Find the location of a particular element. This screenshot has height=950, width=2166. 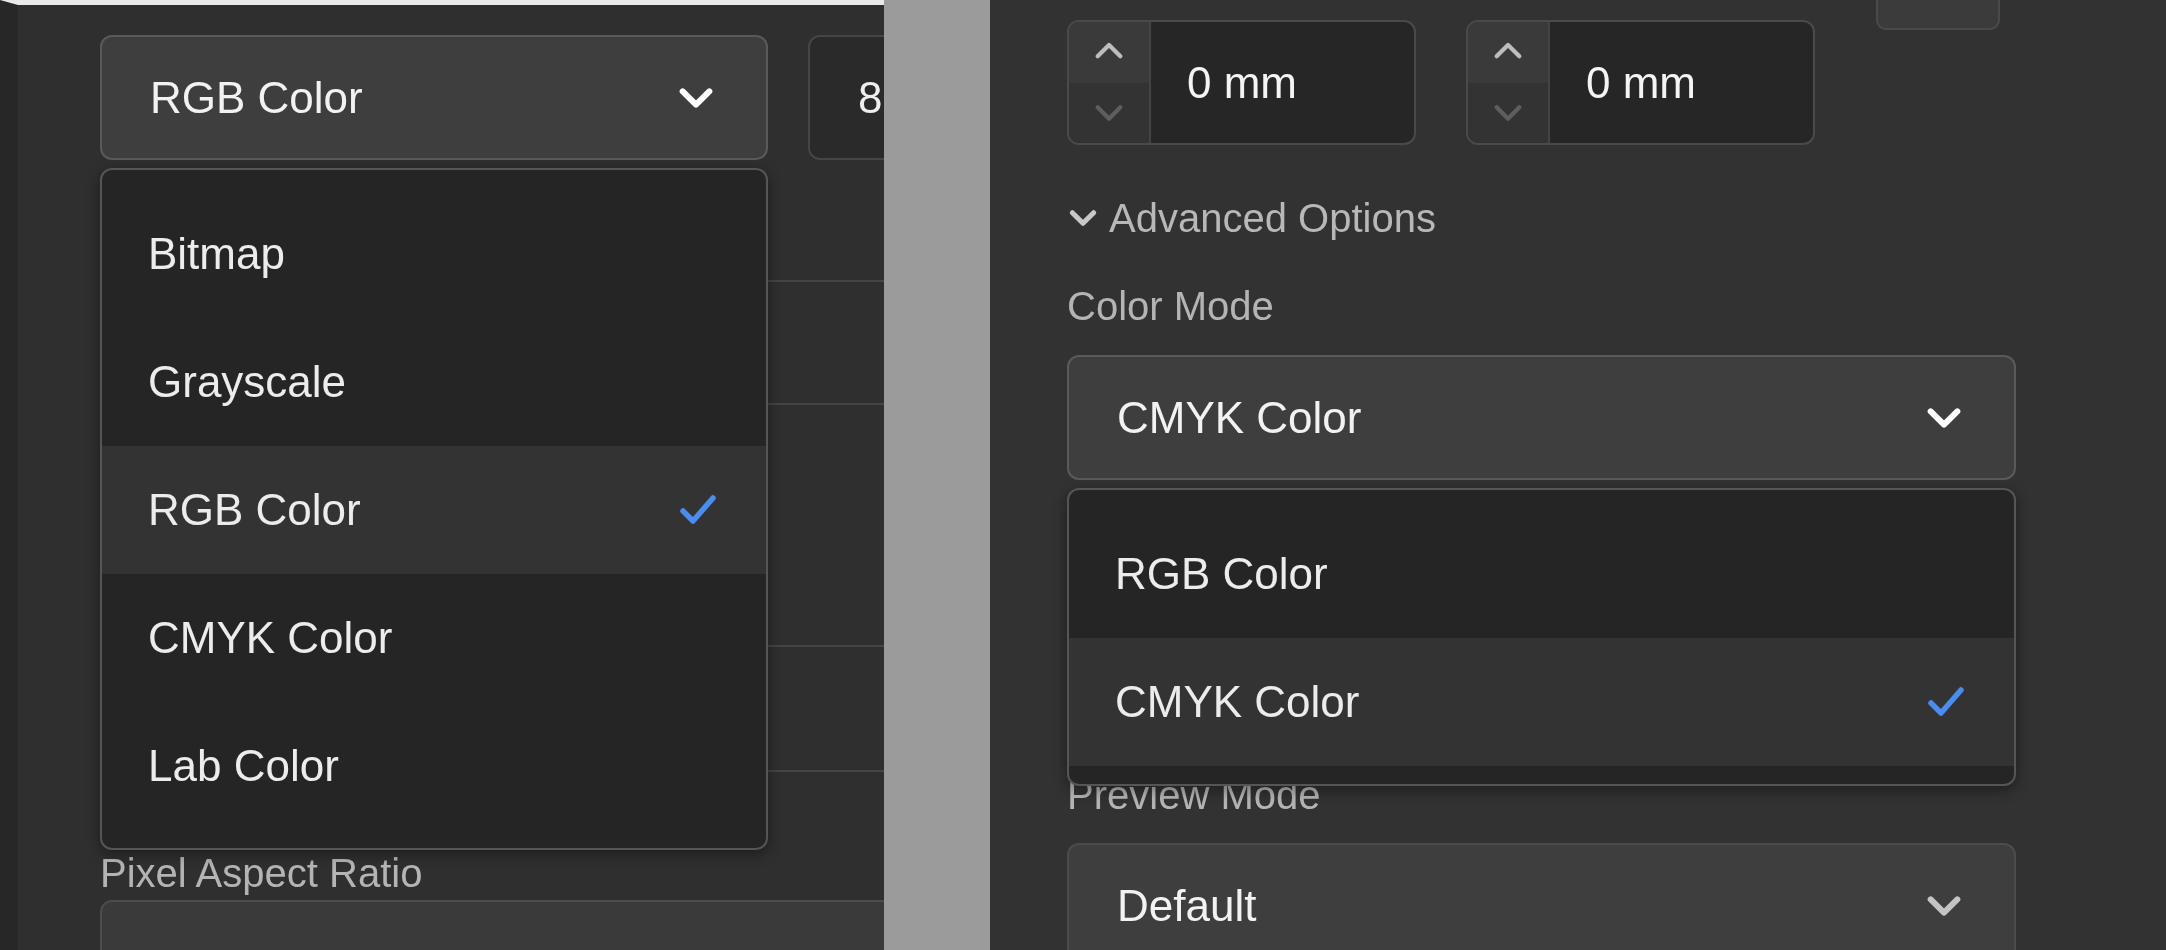

dropdown: CMYK Color is located at coordinates (1541, 417).